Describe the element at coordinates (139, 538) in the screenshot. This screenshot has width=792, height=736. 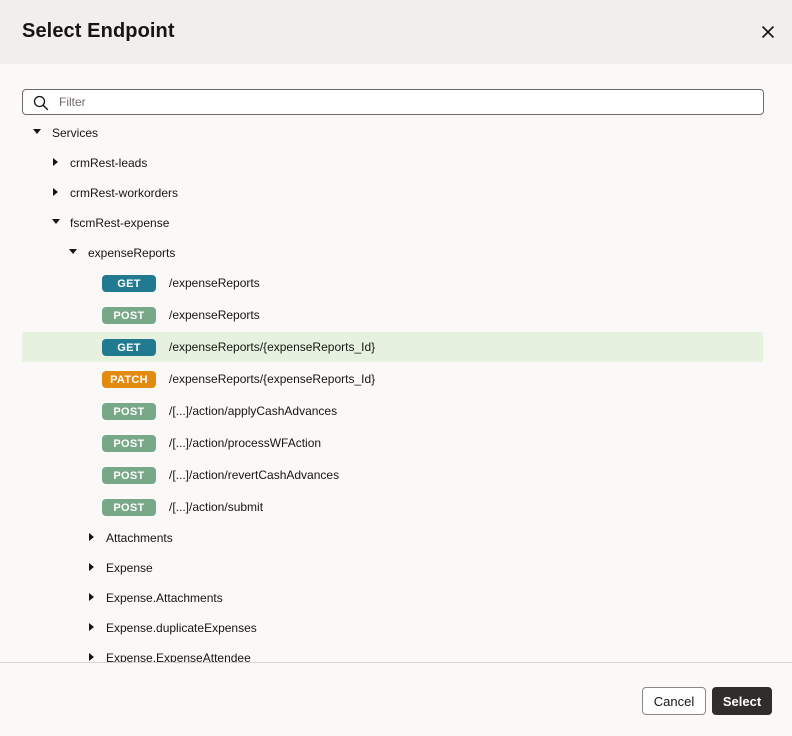
I see `tree-node-label: Attachments` at that location.